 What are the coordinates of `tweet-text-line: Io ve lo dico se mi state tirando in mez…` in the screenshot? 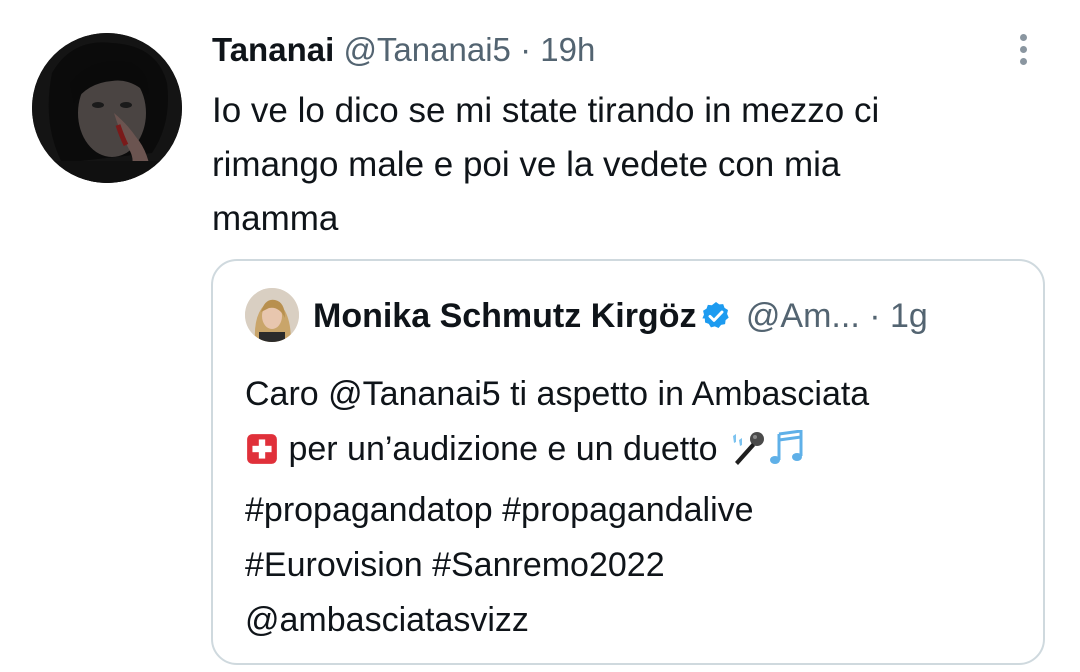 It's located at (546, 110).